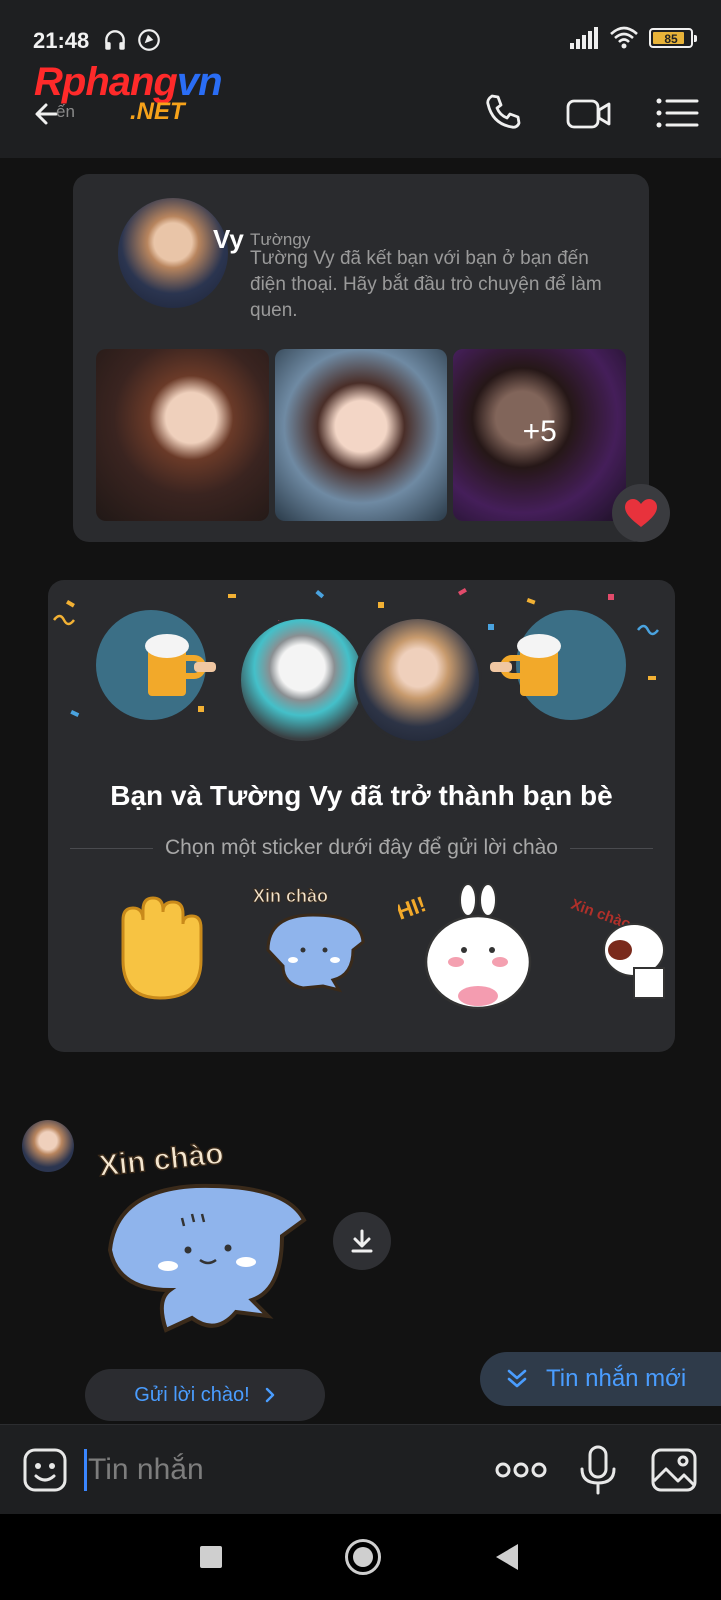  I want to click on emoji-sticker-icon, so click(45, 1470).